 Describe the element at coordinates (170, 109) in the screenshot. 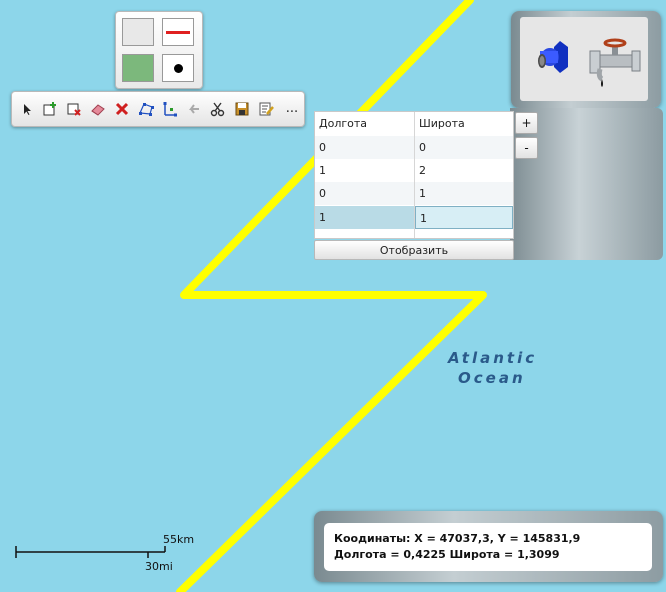

I see `edit-points-icon` at that location.